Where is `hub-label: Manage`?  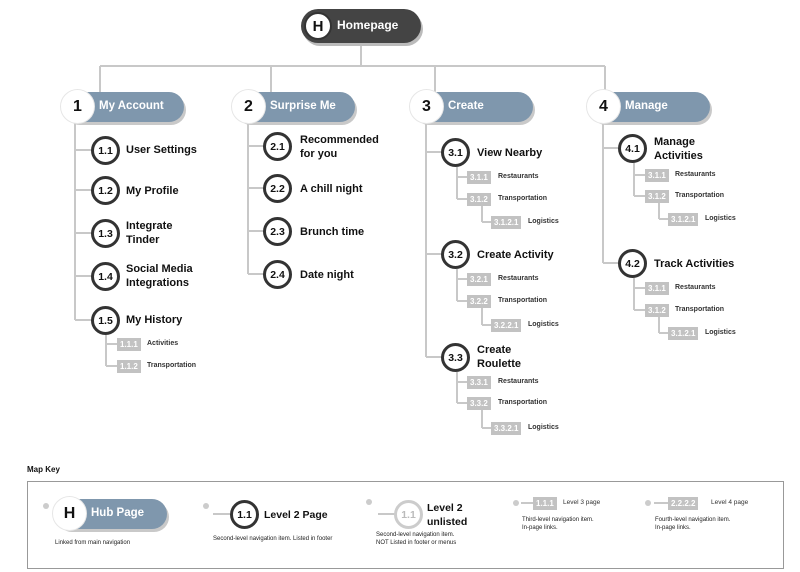
hub-label: Manage is located at coordinates (646, 106).